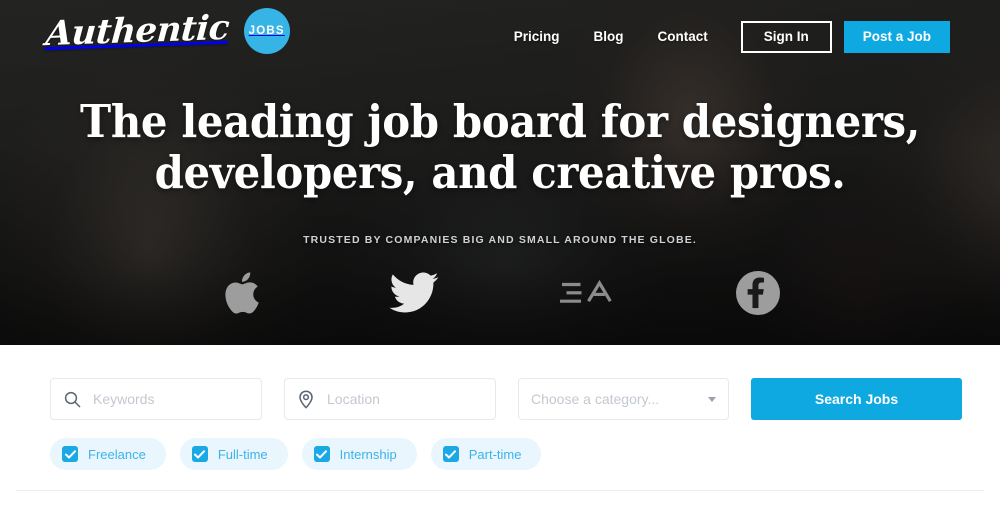  What do you see at coordinates (242, 454) in the screenshot?
I see `filter-chip-label: Full-time` at bounding box center [242, 454].